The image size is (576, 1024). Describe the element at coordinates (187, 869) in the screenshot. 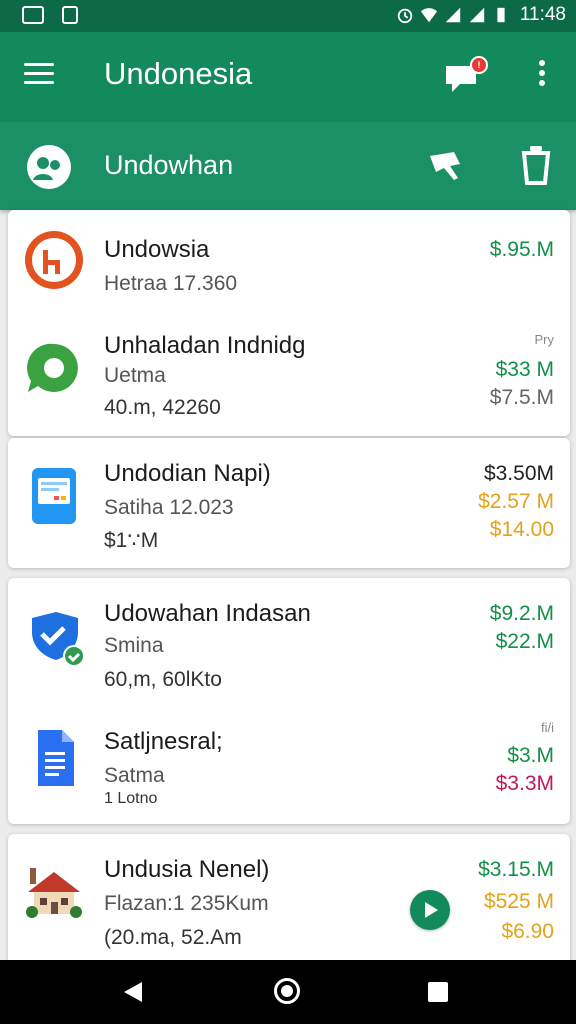

I see `item-title: Undusia Nenel)` at that location.